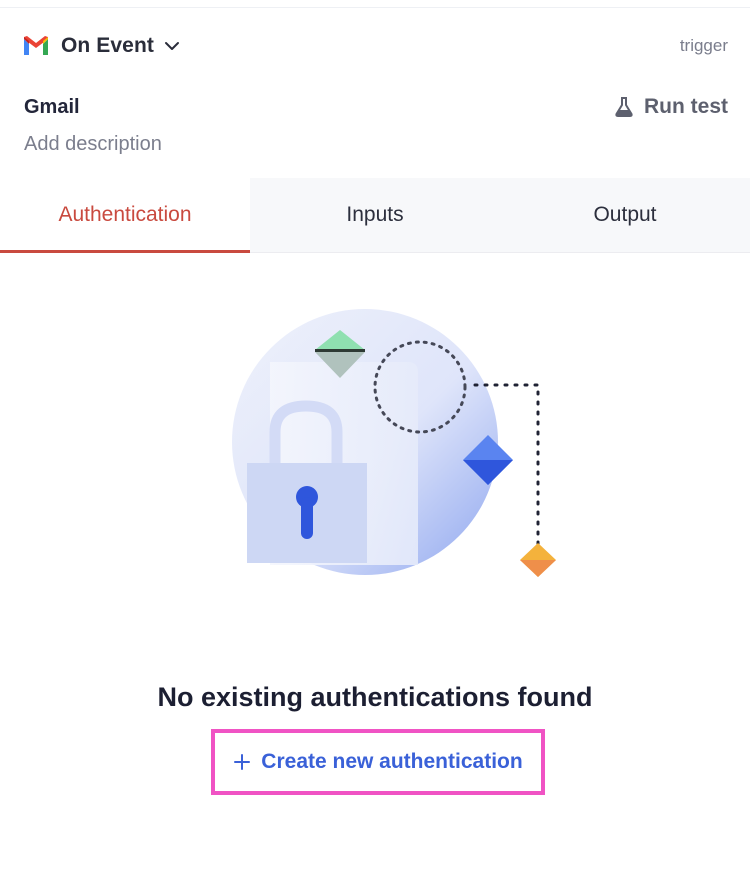 This screenshot has height=885, width=750. What do you see at coordinates (375, 4) in the screenshot?
I see `top-divider` at bounding box center [375, 4].